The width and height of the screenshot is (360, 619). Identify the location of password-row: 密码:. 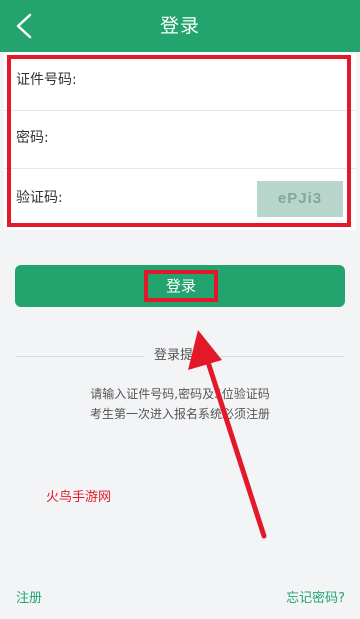
(180, 138).